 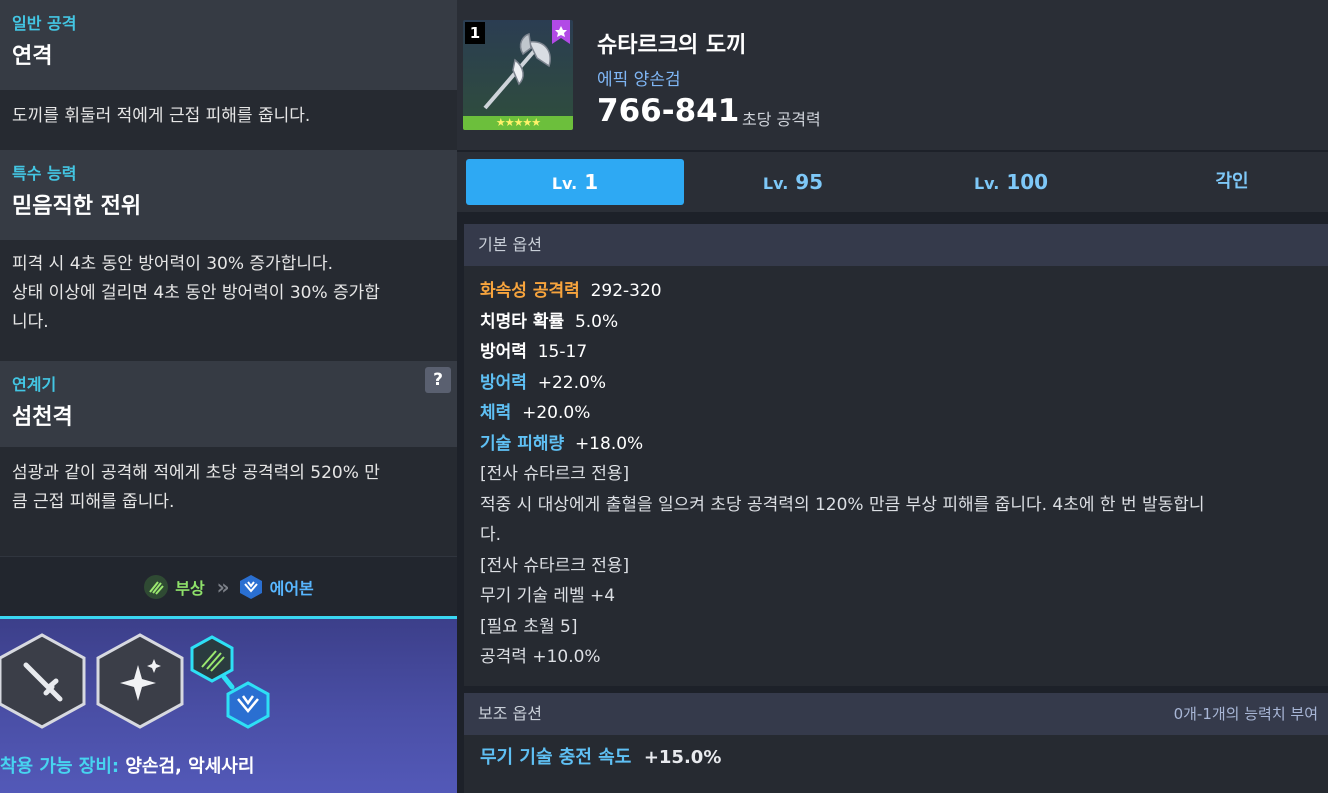 I want to click on item-grade-type: 에픽 양손검, so click(x=639, y=80).